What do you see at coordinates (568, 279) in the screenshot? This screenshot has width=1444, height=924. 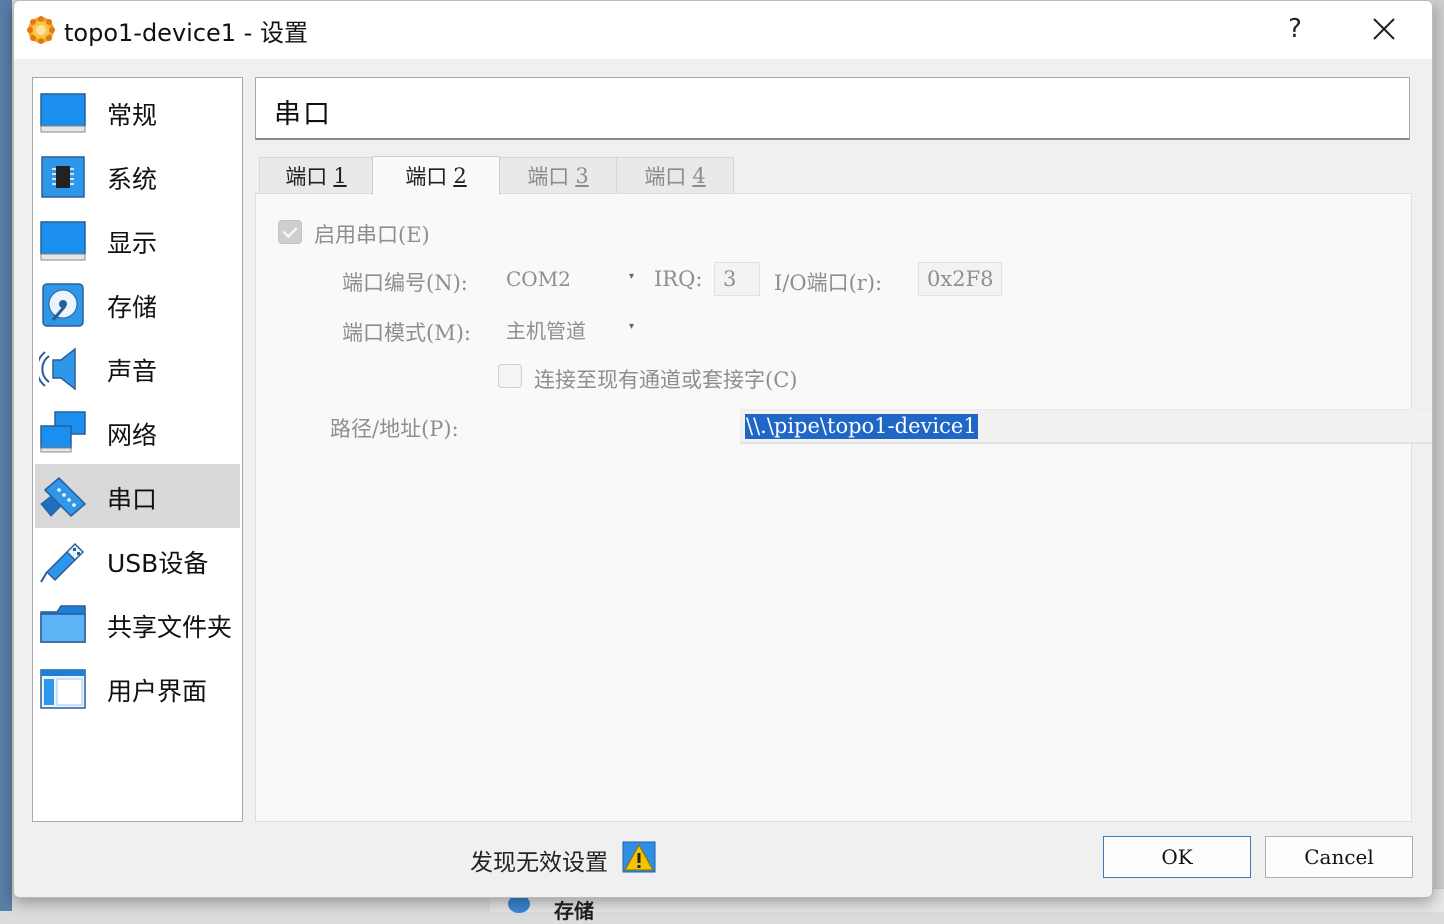 I see `port-number-combo: COM2 ▾` at bounding box center [568, 279].